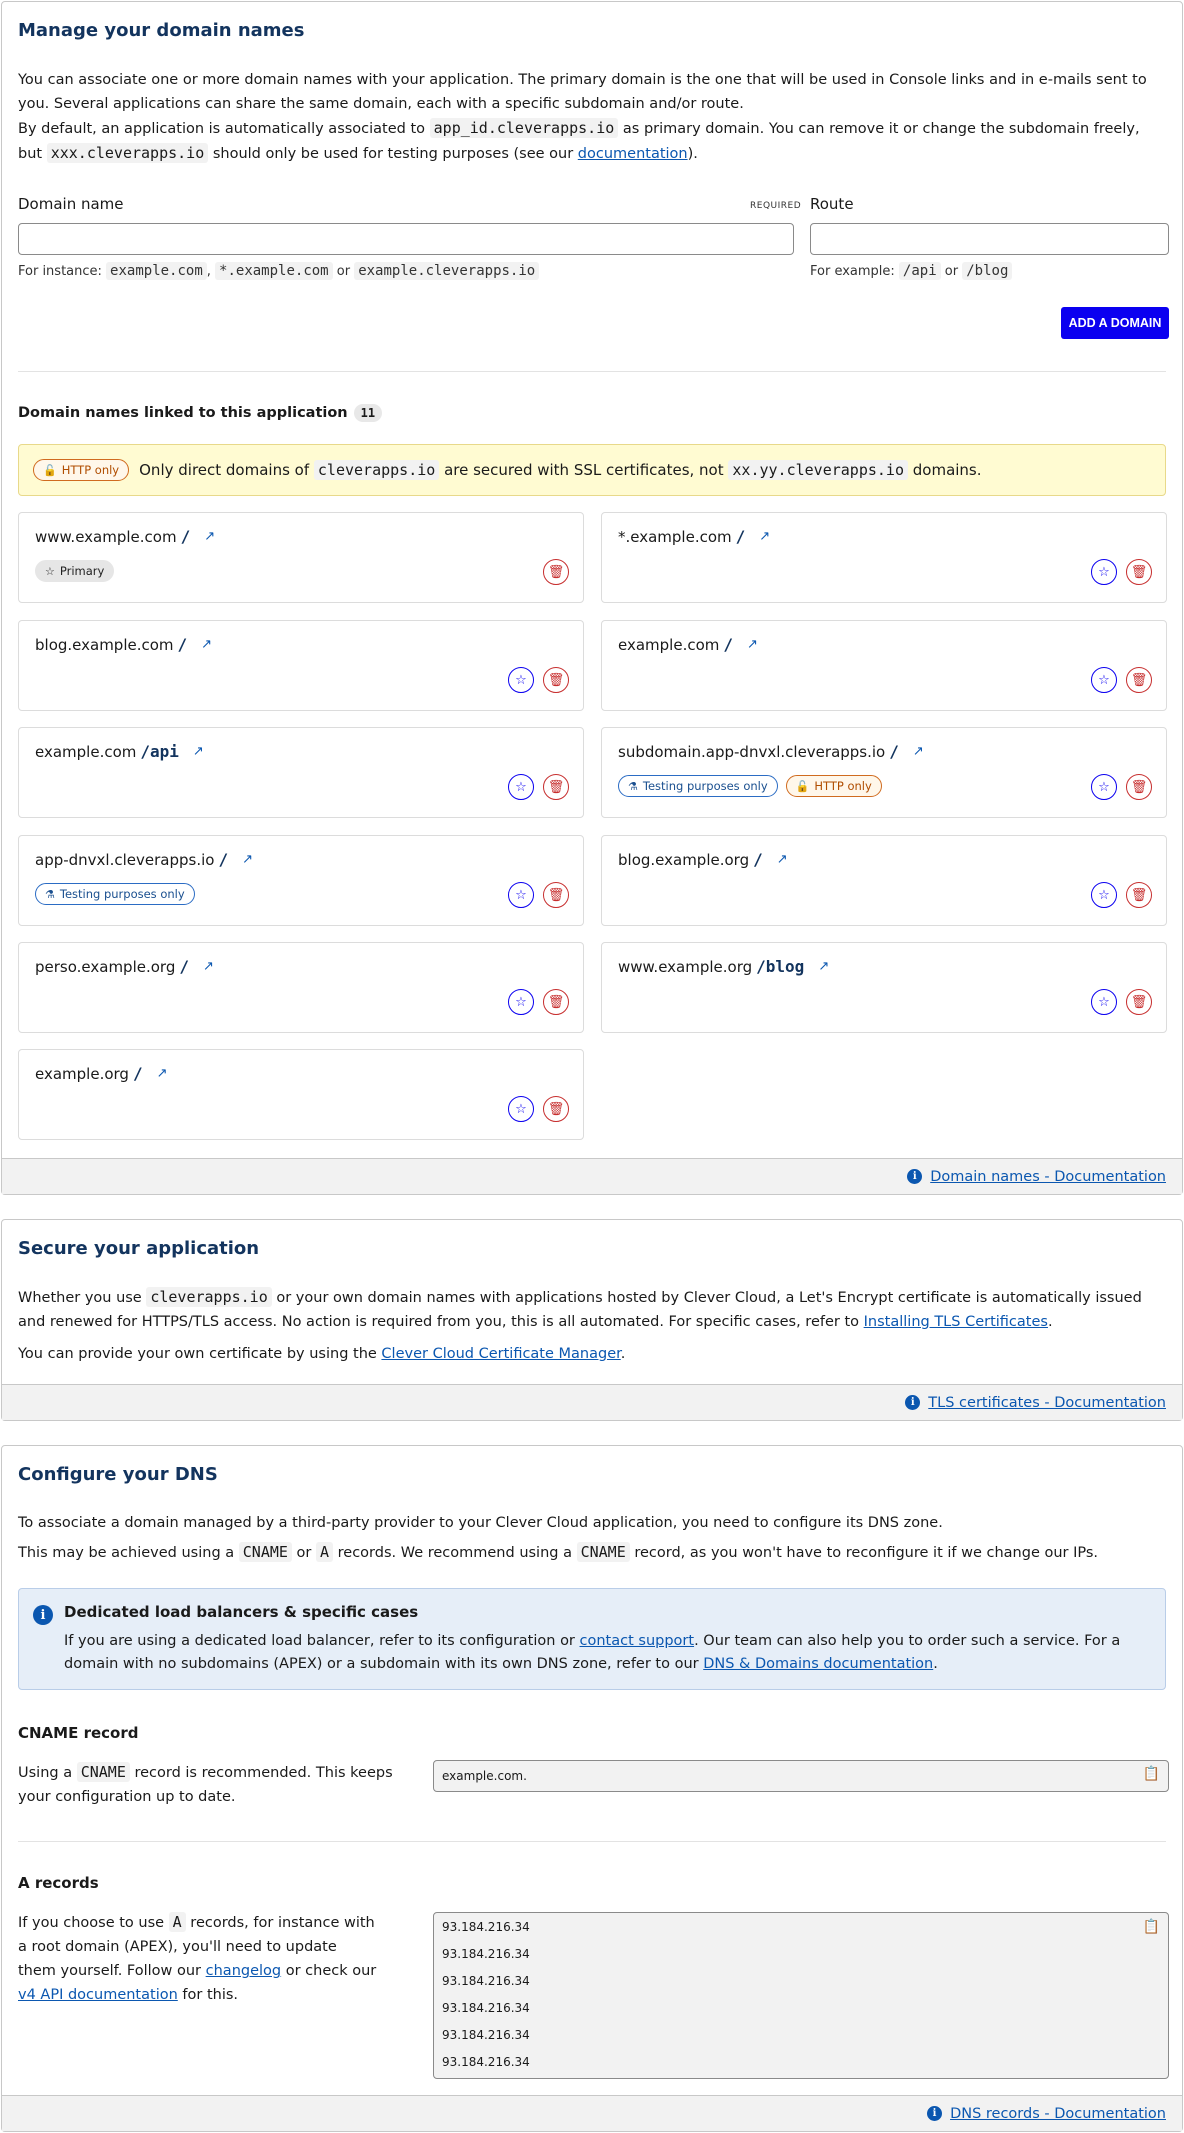 The image size is (1184, 2133). I want to click on testing-badge: ⚗ Testing purposes only, so click(698, 786).